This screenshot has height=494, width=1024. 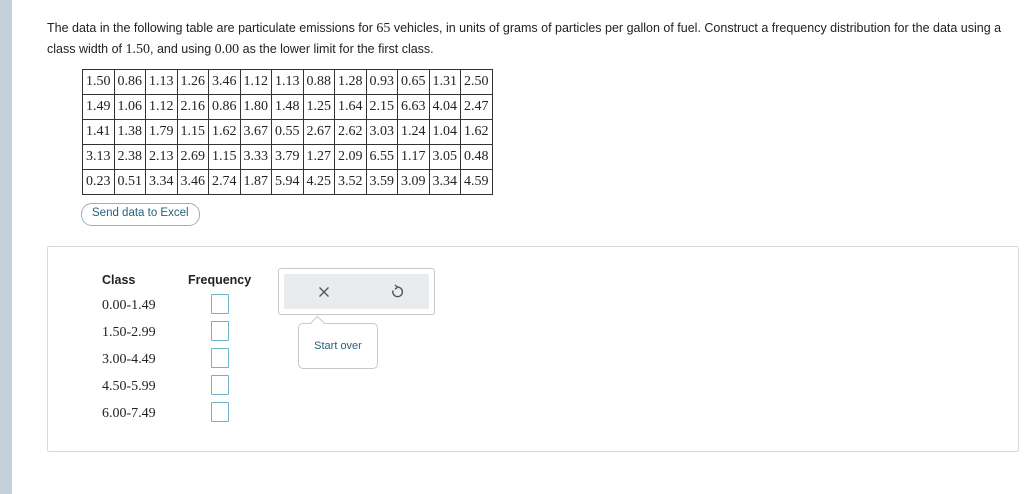 I want to click on table-cell: 5.94, so click(x=287, y=182).